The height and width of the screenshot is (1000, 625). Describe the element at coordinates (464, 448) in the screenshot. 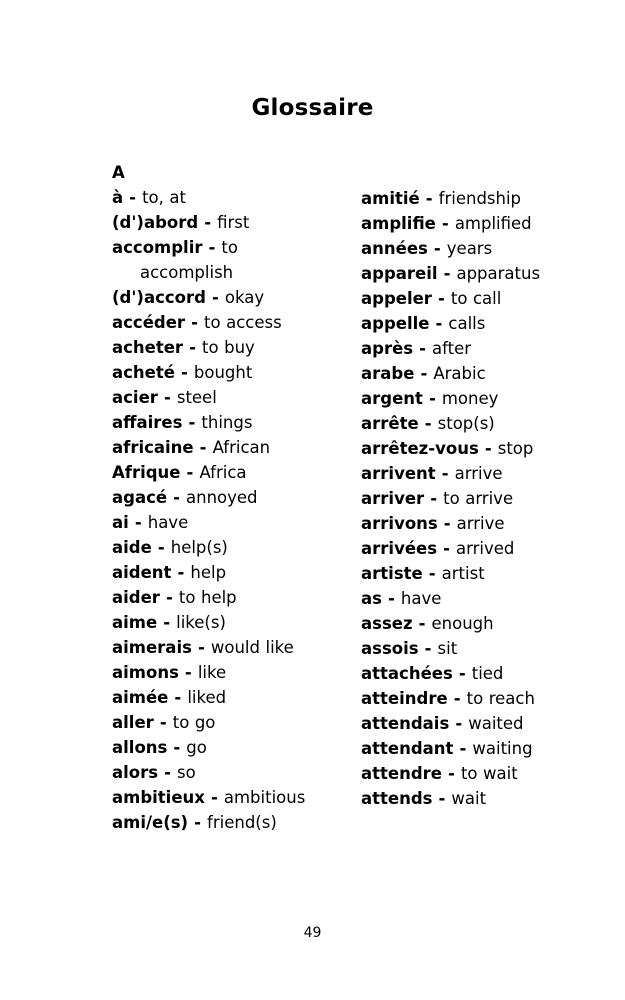

I see `glossary-entry: arrêtez-vous - stop` at that location.